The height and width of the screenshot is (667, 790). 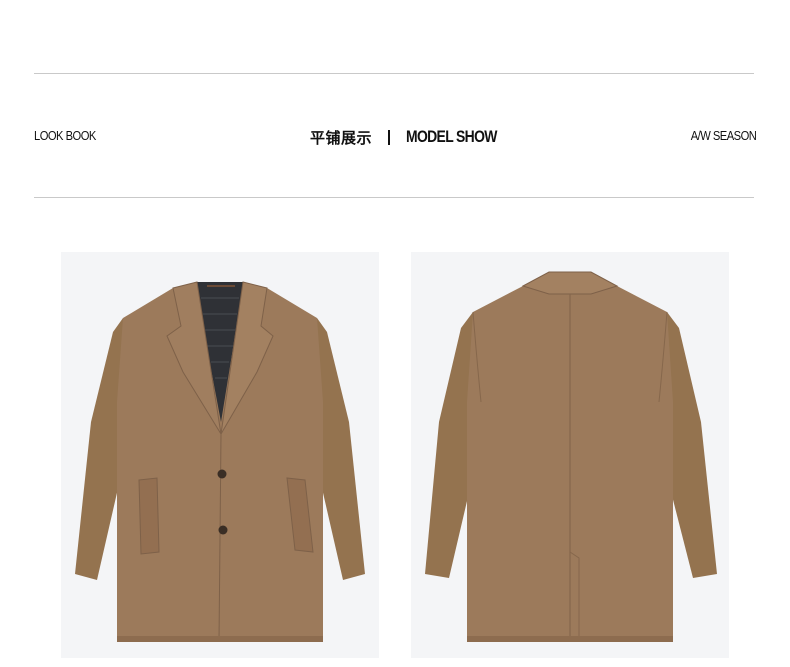 I want to click on title-separator, so click(x=389, y=137).